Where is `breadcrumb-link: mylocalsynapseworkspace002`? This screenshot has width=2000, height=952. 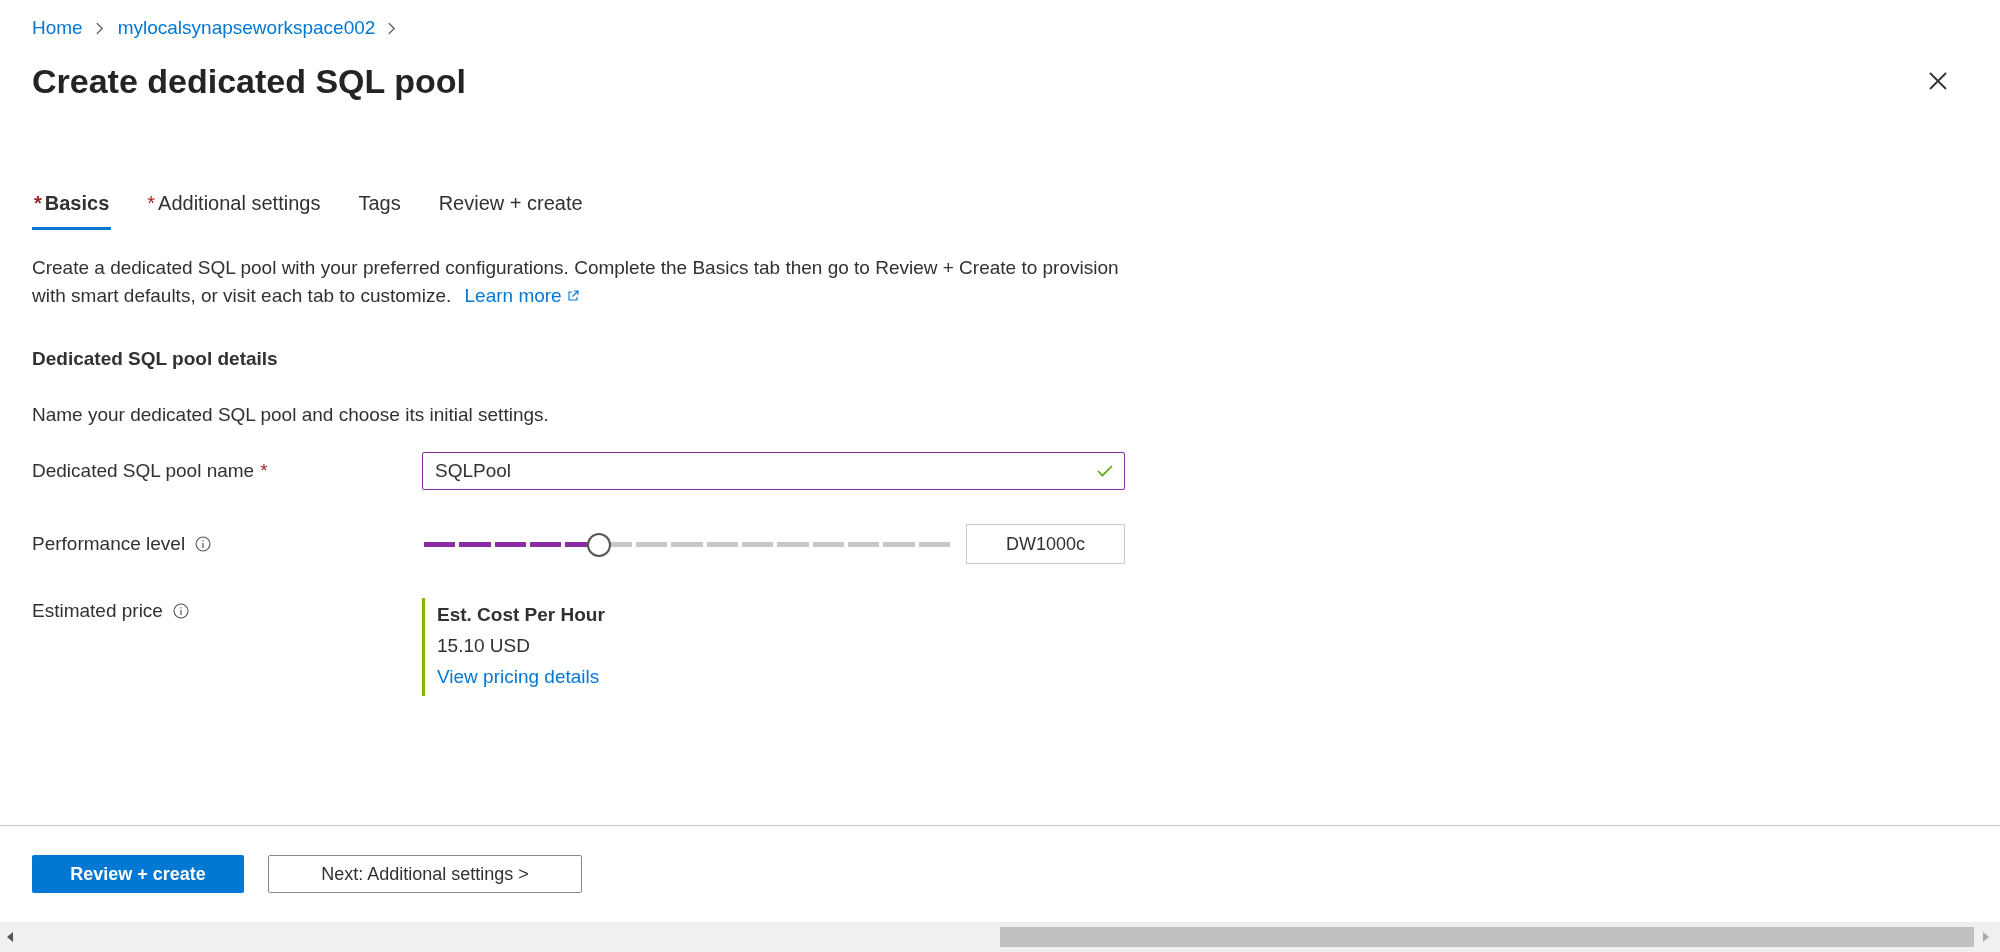
breadcrumb-link: mylocalsynapseworkspace002 is located at coordinates (246, 28).